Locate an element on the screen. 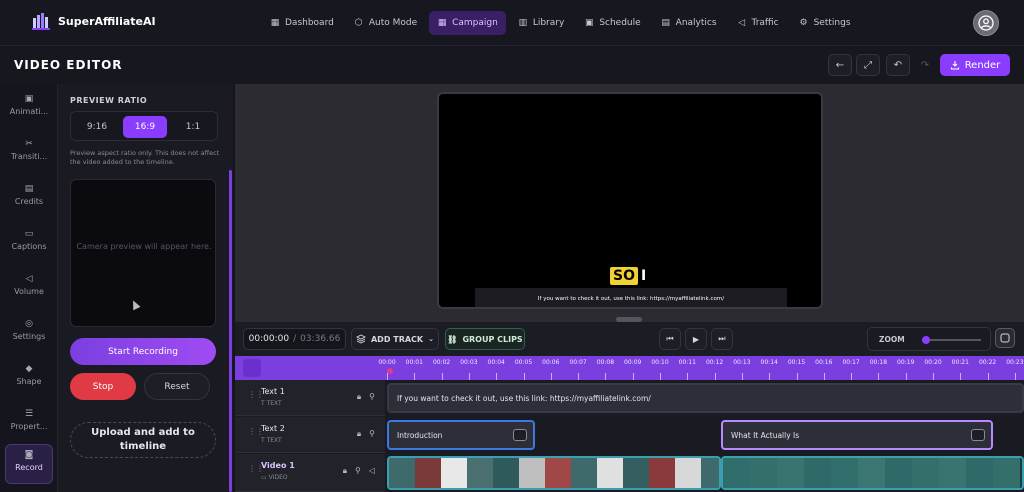 This screenshot has width=1024, height=492. nav-analytics: ▤ Analytics is located at coordinates (689, 23).